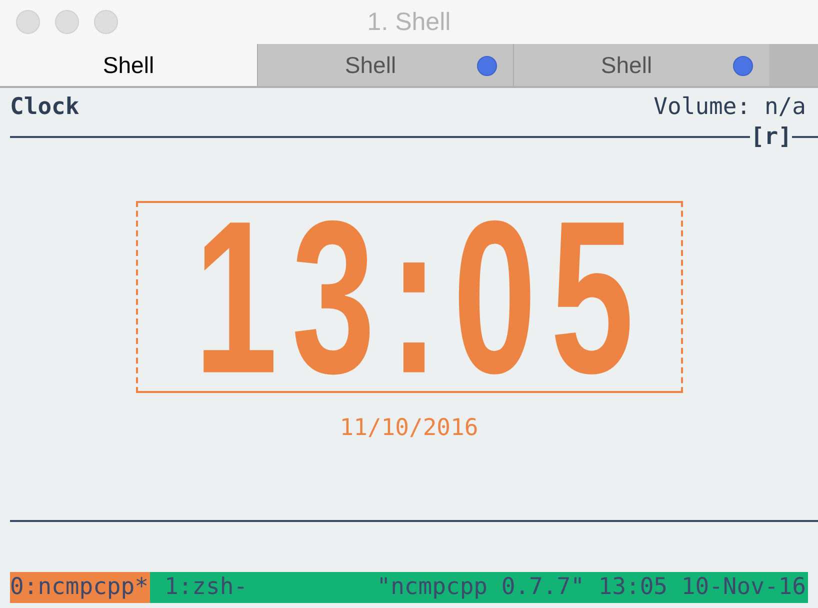 This screenshot has width=818, height=608. I want to click on tmux-window-label: 1:zsh-, so click(206, 587).